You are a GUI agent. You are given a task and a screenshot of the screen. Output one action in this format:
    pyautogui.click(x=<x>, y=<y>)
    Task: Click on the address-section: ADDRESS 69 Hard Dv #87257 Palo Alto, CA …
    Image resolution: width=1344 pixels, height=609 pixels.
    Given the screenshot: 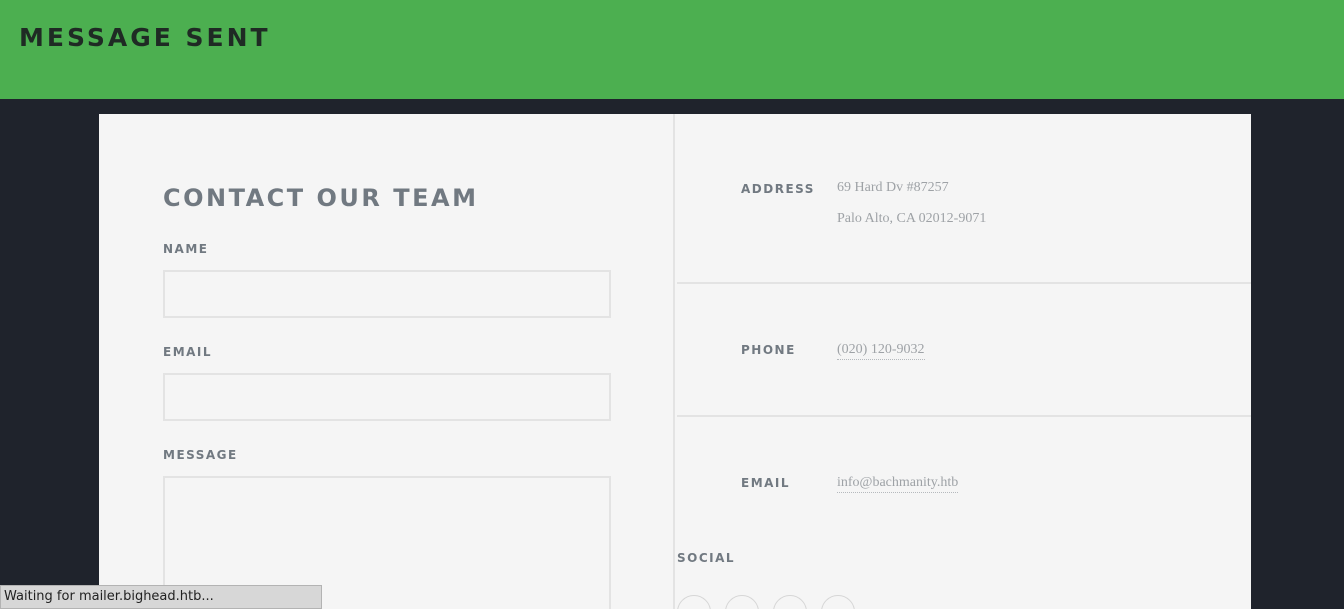 What is the action you would take?
    pyautogui.click(x=964, y=198)
    